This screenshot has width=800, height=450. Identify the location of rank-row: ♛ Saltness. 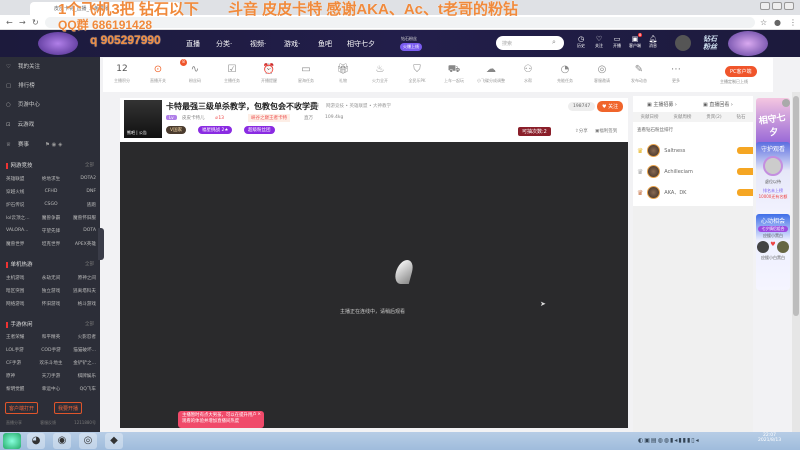
(695, 150).